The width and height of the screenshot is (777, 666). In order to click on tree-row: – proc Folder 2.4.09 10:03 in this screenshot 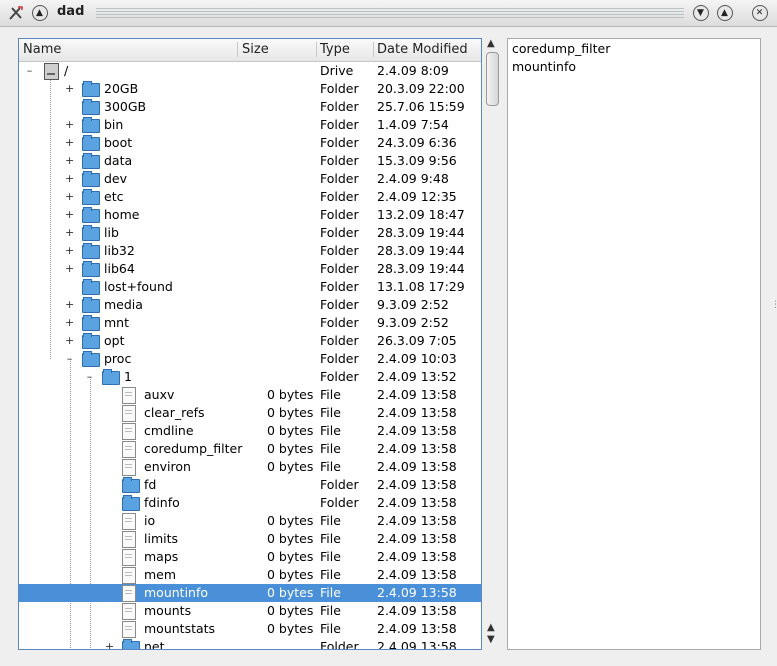, I will do `click(250, 359)`.